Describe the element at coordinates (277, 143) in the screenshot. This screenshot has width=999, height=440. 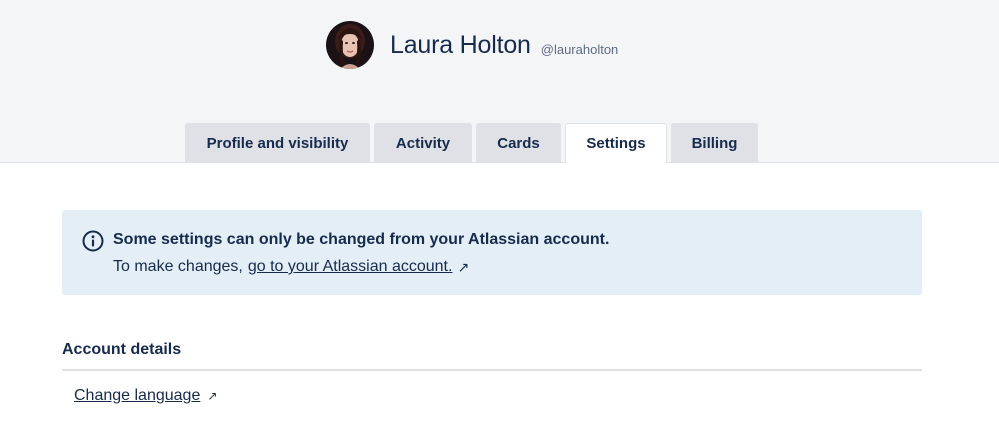
I see `tab-profile-and-visibility: Profile and visibility` at that location.